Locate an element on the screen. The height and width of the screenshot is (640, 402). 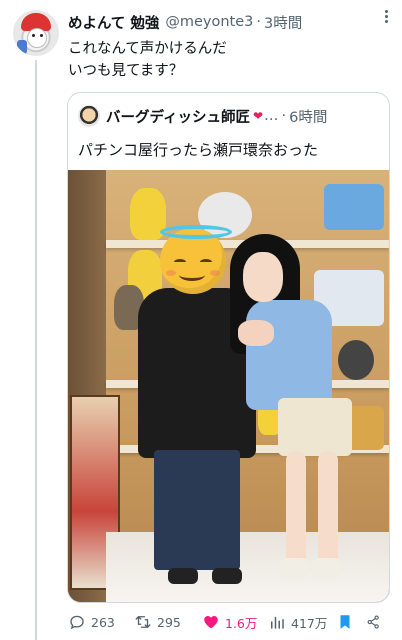
bookmark-button is located at coordinates (351, 622).